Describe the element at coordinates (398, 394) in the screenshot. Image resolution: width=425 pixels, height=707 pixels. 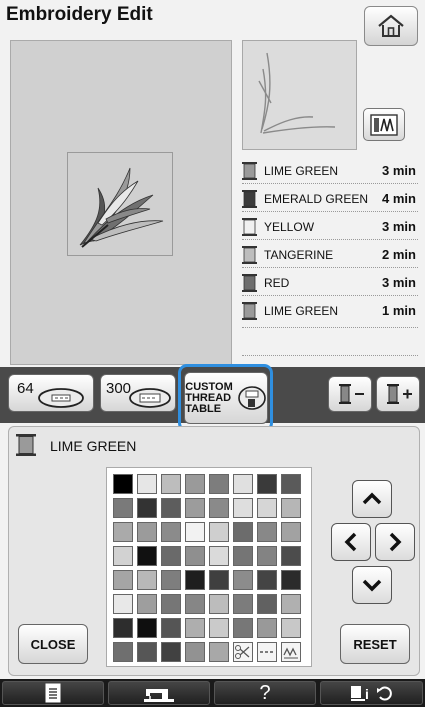
I see `thread-plus-button` at that location.